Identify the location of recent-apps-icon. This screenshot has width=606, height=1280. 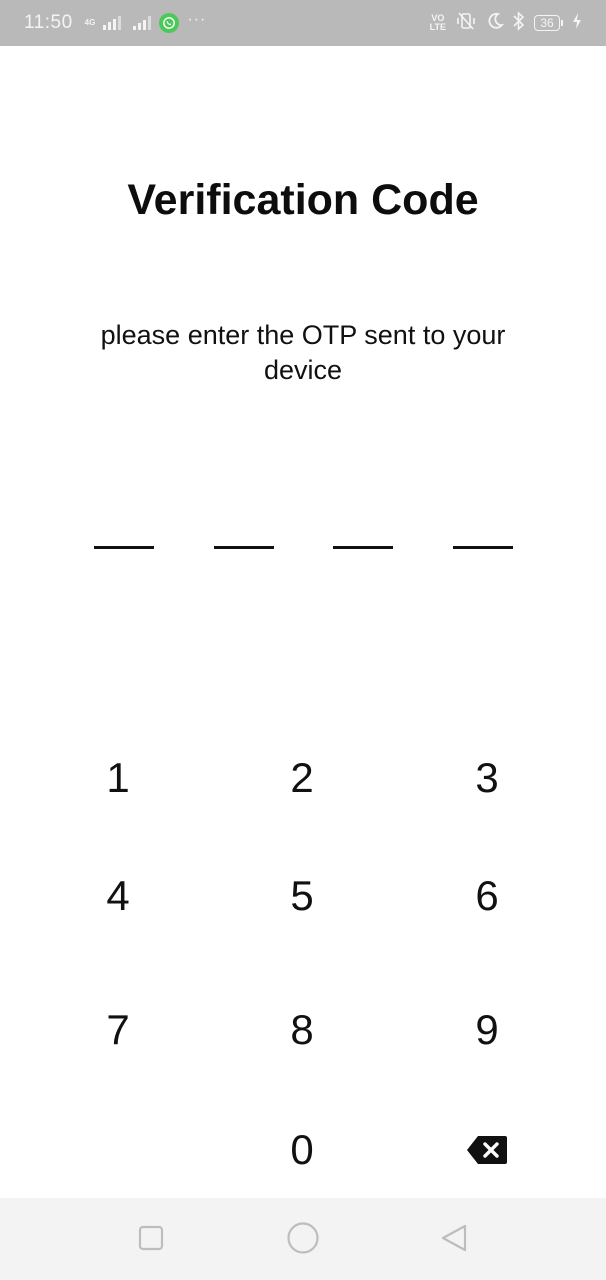
(151, 1240).